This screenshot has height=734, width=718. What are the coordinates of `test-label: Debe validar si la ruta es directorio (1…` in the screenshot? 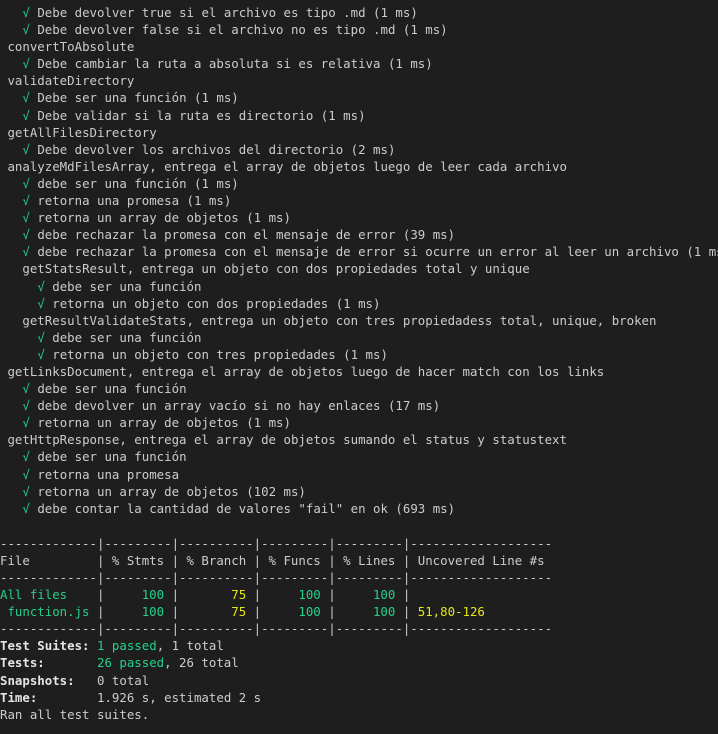 It's located at (201, 115).